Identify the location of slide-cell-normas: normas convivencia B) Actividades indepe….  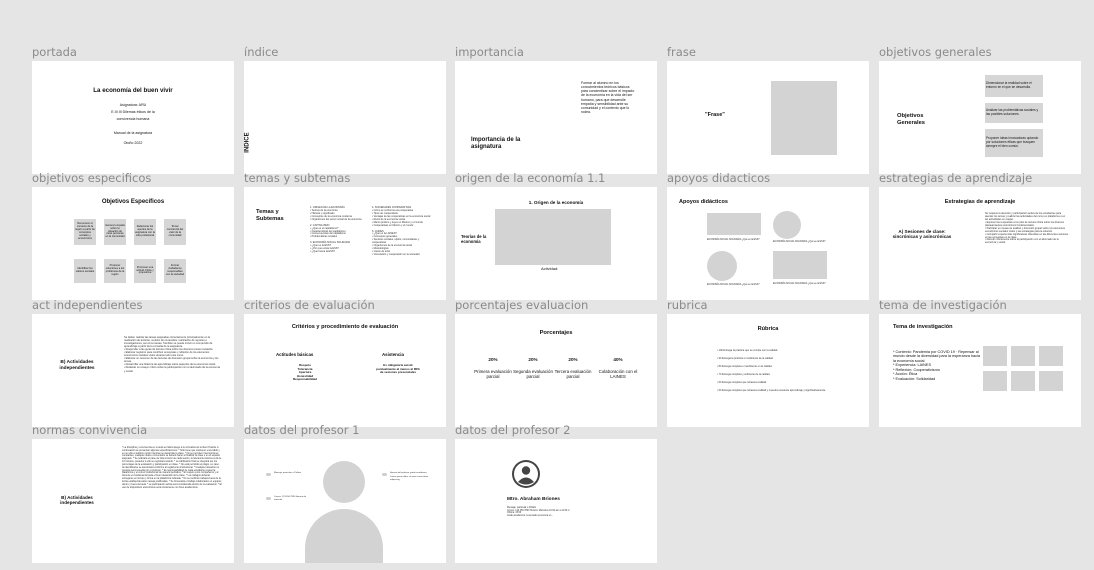
(133, 493).